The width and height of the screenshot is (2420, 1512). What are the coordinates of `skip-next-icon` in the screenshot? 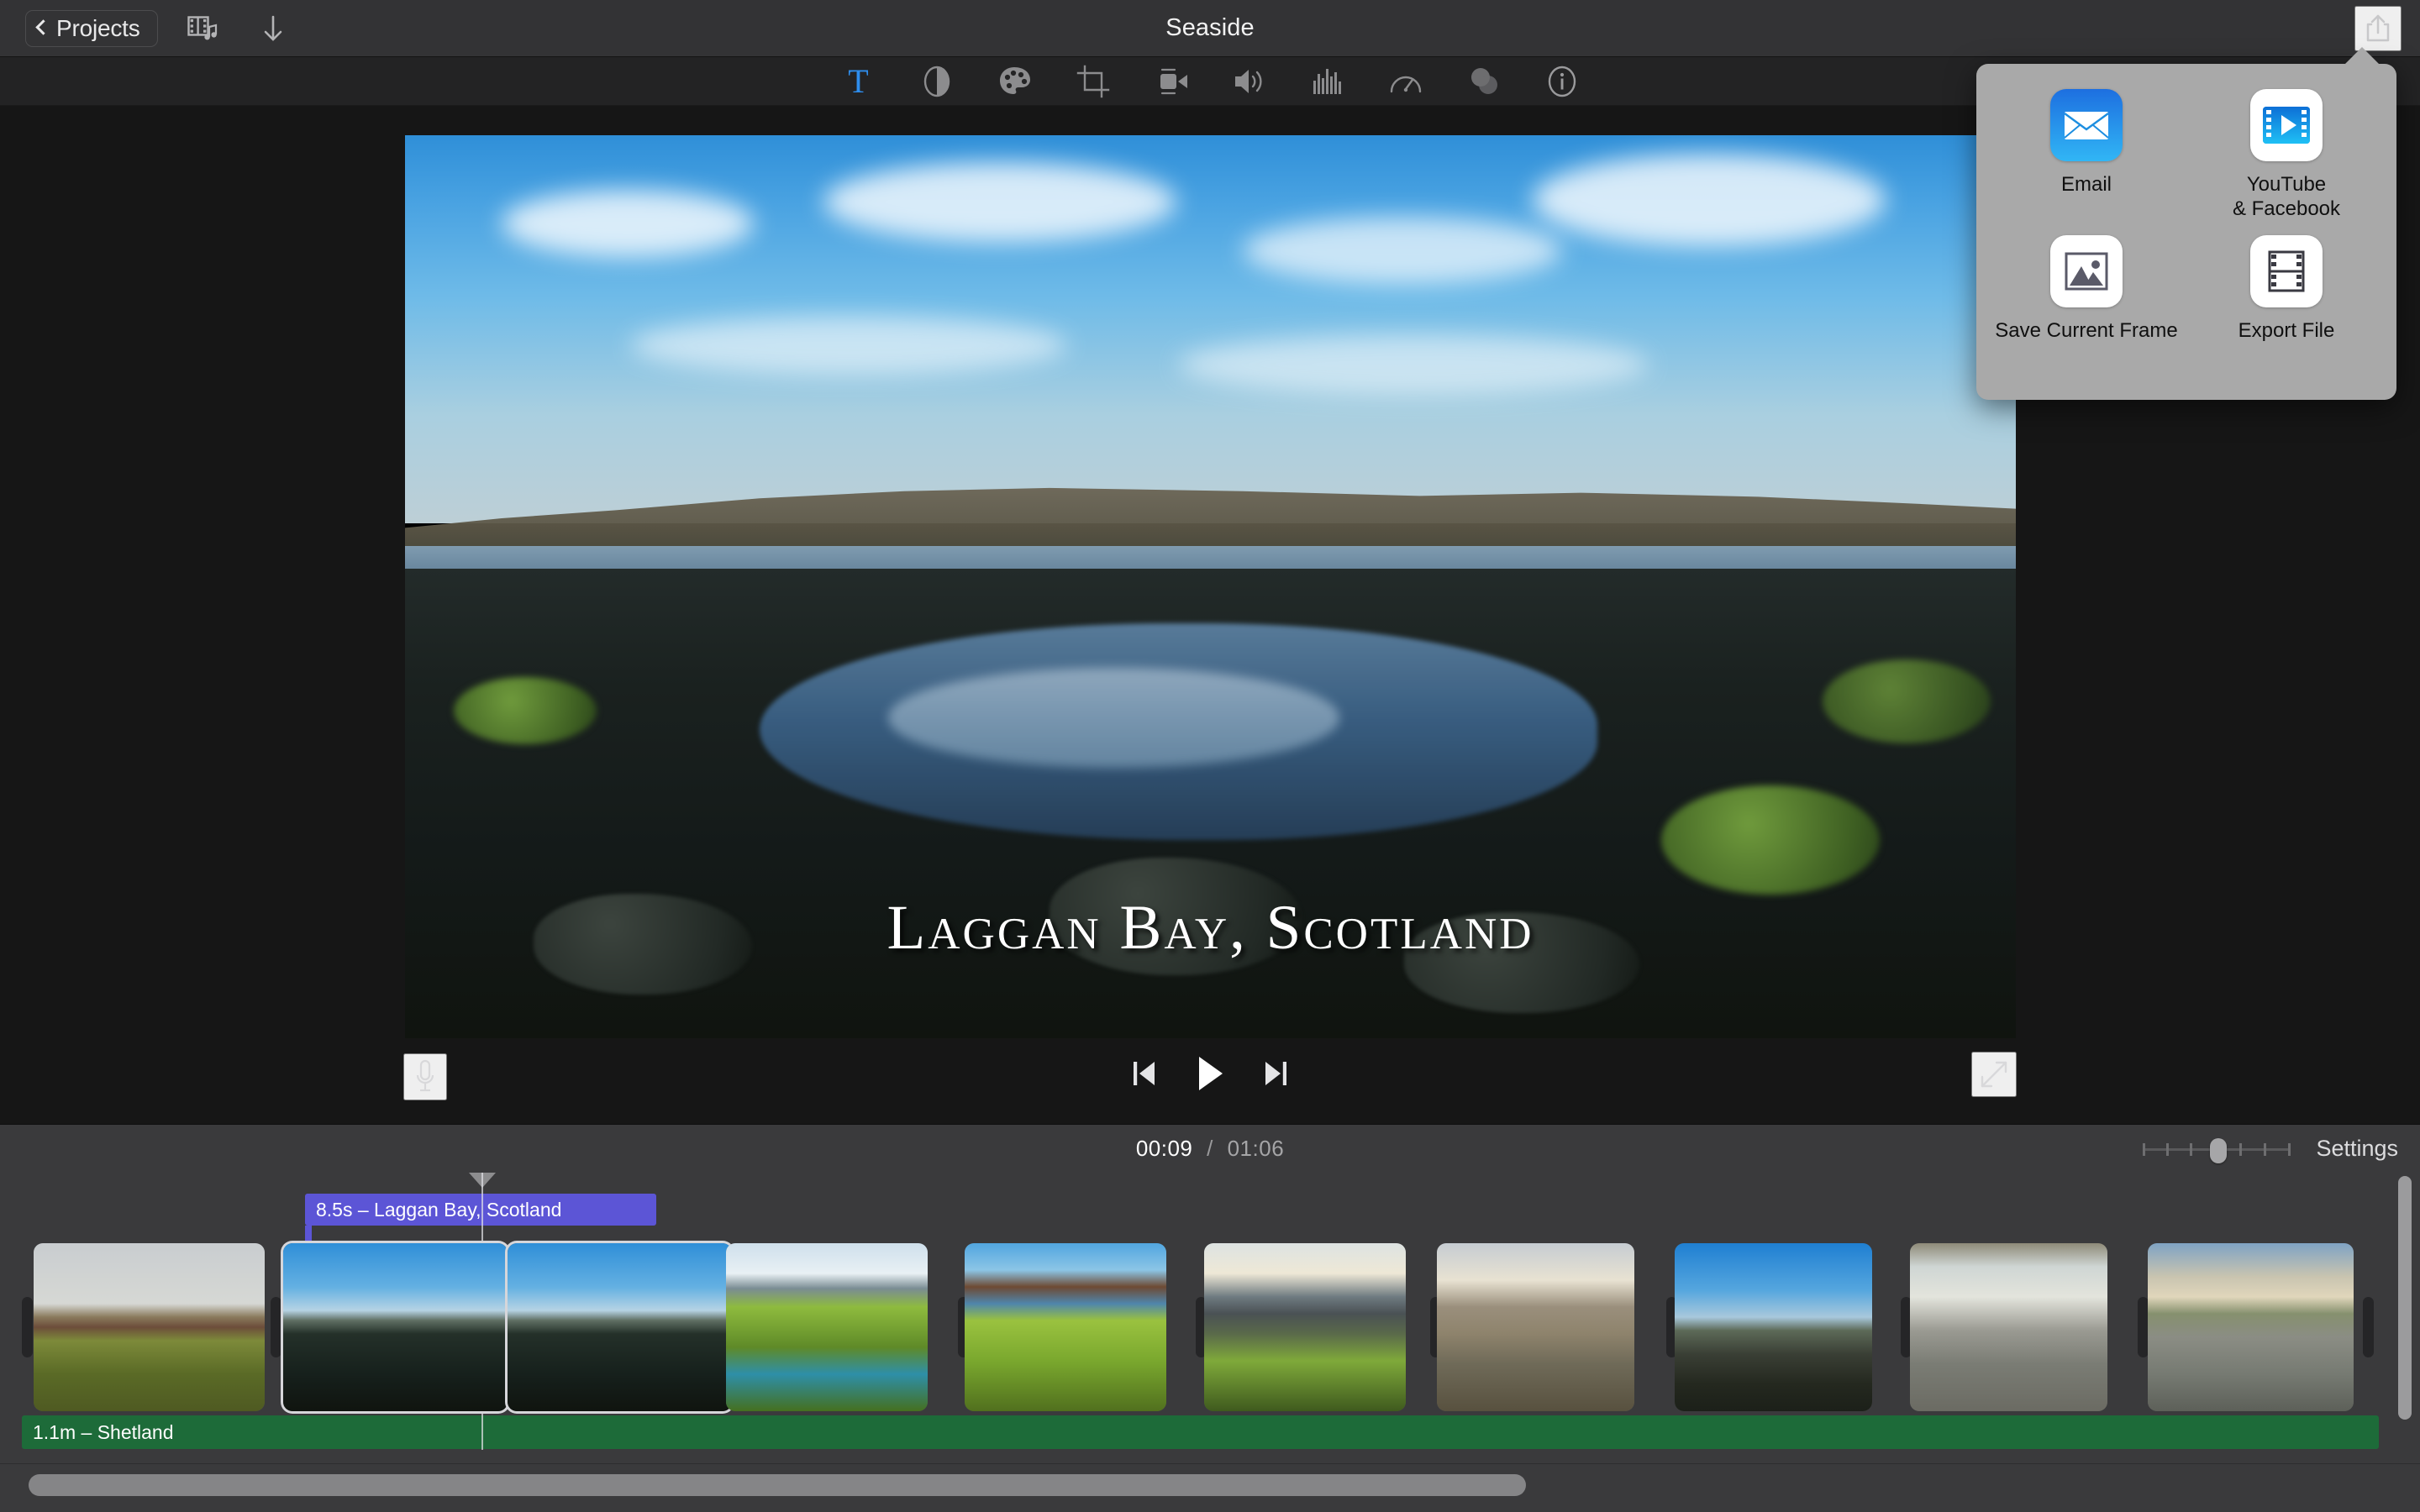 It's located at (1275, 1073).